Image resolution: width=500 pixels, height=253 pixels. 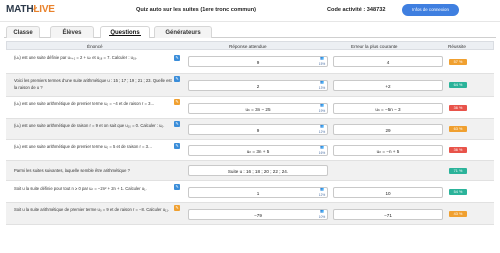 What do you see at coordinates (458, 171) in the screenshot?
I see `success-badge: 71 %` at bounding box center [458, 171].